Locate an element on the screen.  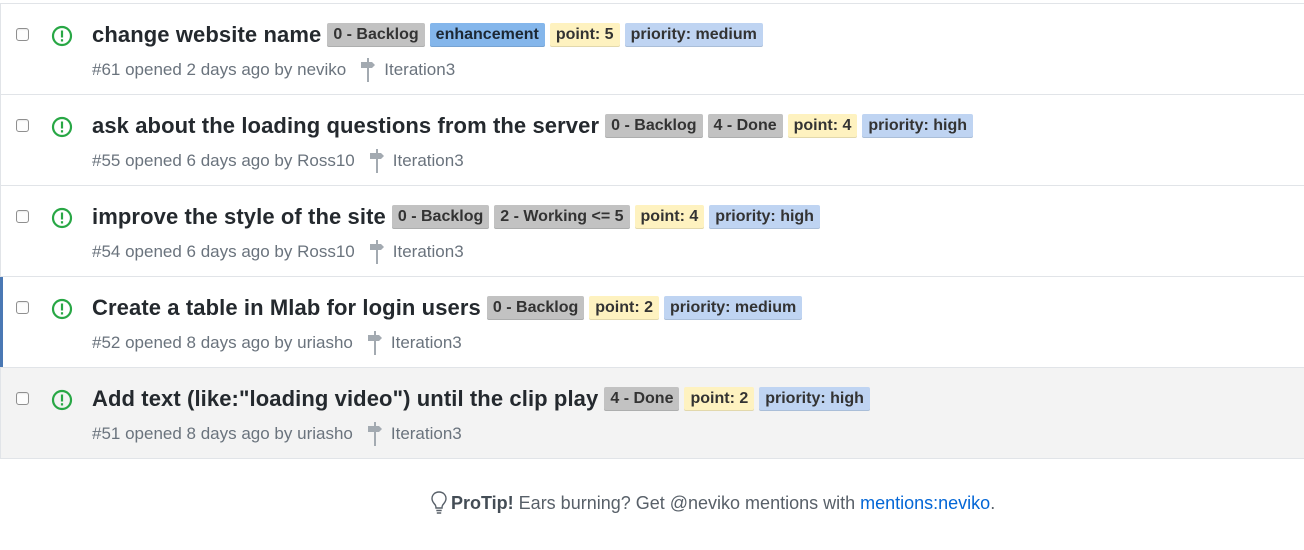
label-working: 2 - Working <= 5 is located at coordinates (562, 217).